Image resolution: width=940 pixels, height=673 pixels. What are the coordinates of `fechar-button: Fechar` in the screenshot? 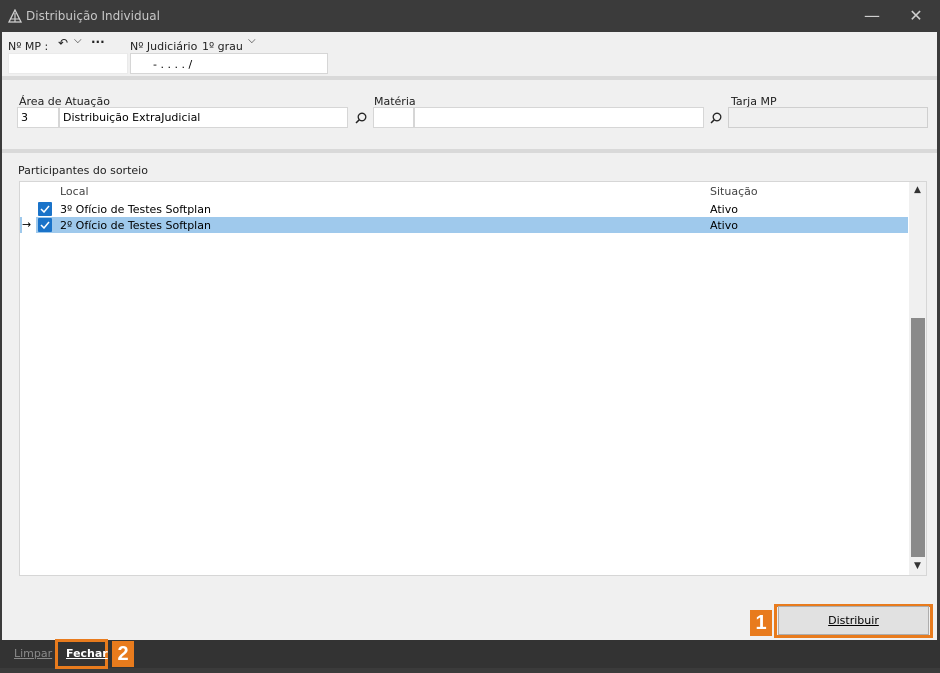 It's located at (87, 653).